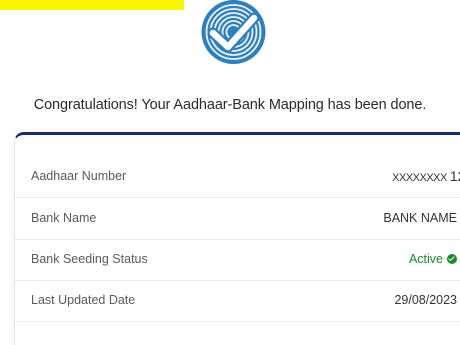 Image resolution: width=460 pixels, height=345 pixels. Describe the element at coordinates (237, 218) in the screenshot. I see `detail-row-bank-name: Bank Name BANK NAME` at that location.